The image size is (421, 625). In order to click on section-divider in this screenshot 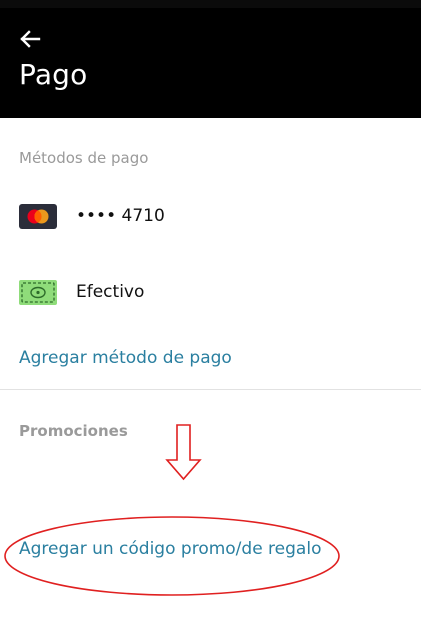, I will do `click(210, 389)`.